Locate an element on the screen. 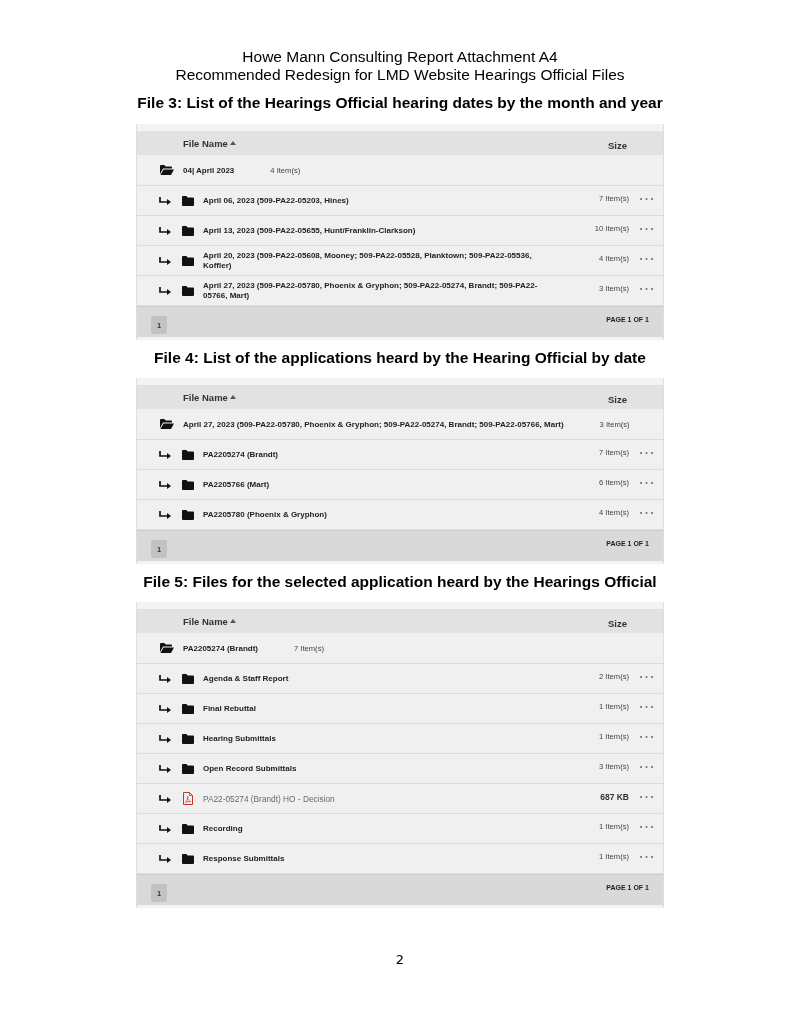  file-link: PA22-05274 (Brandt) HO - Decision is located at coordinates (385, 798).